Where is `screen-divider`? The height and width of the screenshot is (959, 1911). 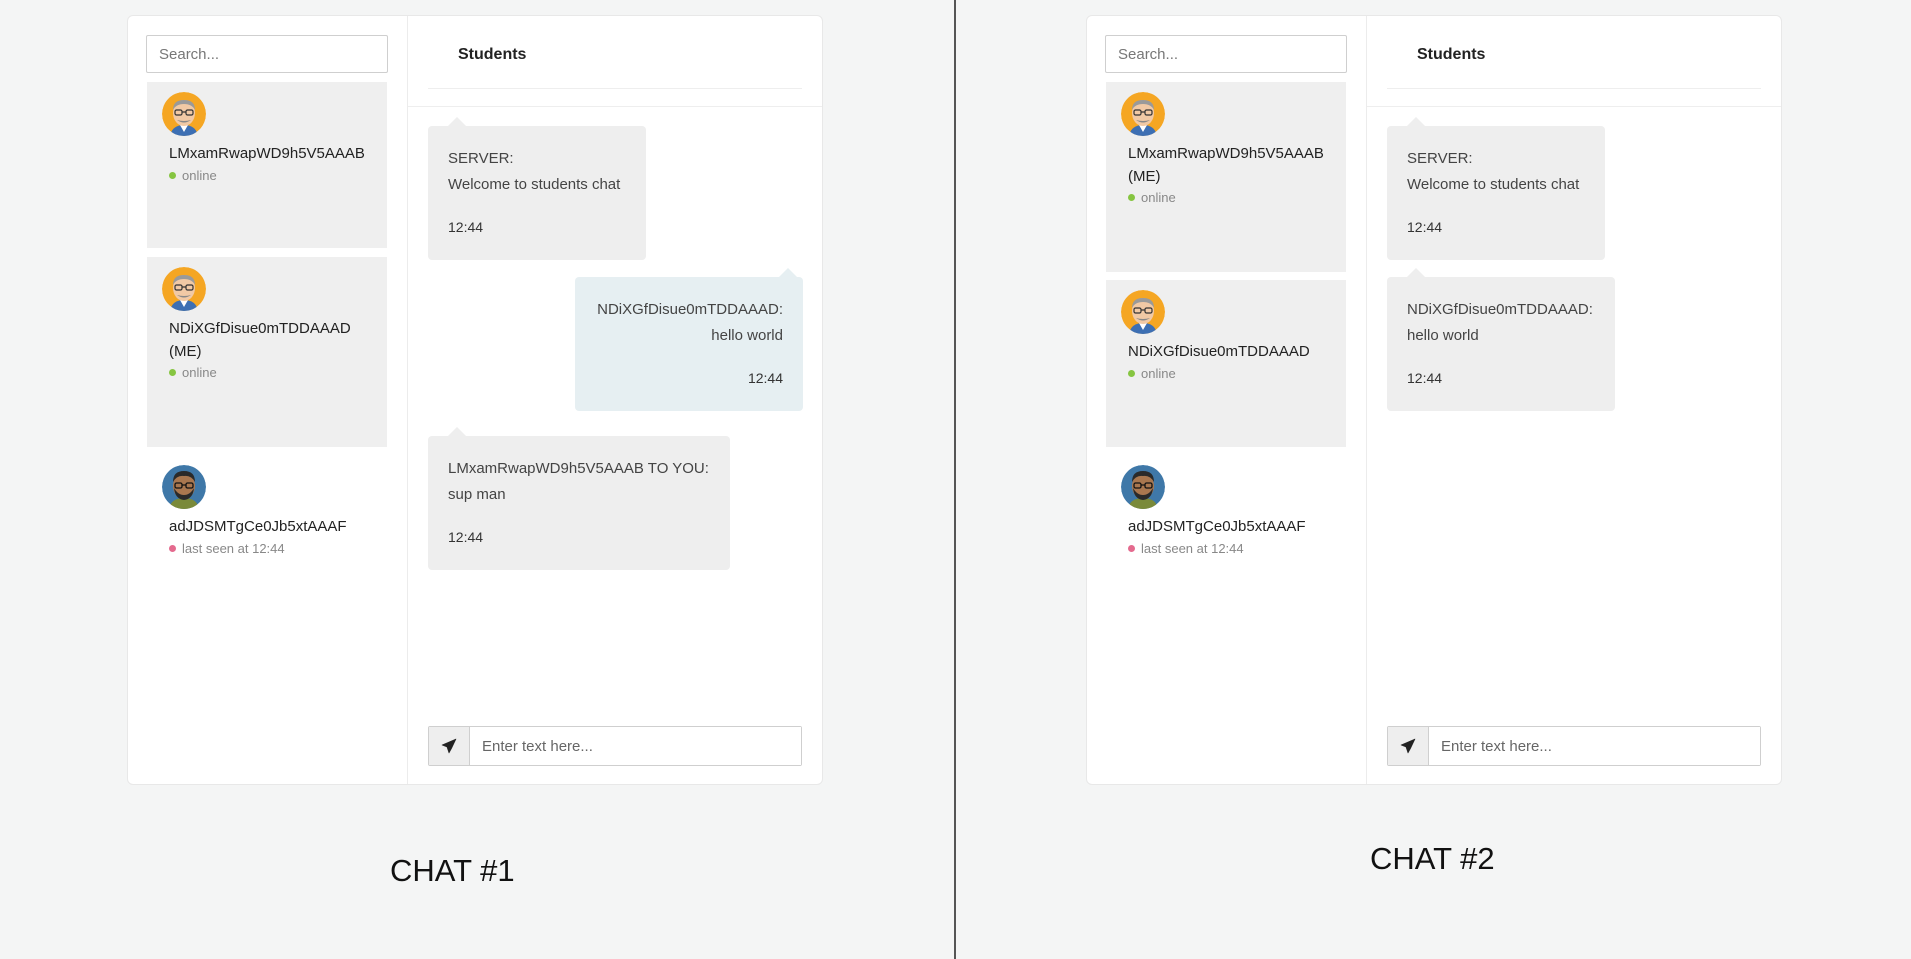 screen-divider is located at coordinates (955, 479).